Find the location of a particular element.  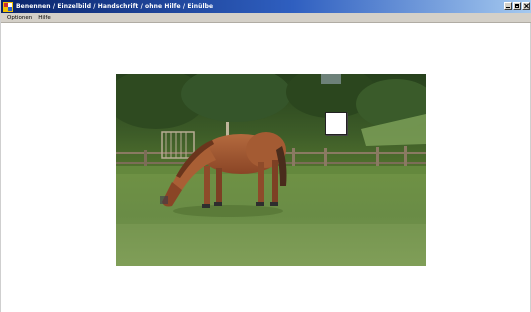

target-marker is located at coordinates (336, 123).